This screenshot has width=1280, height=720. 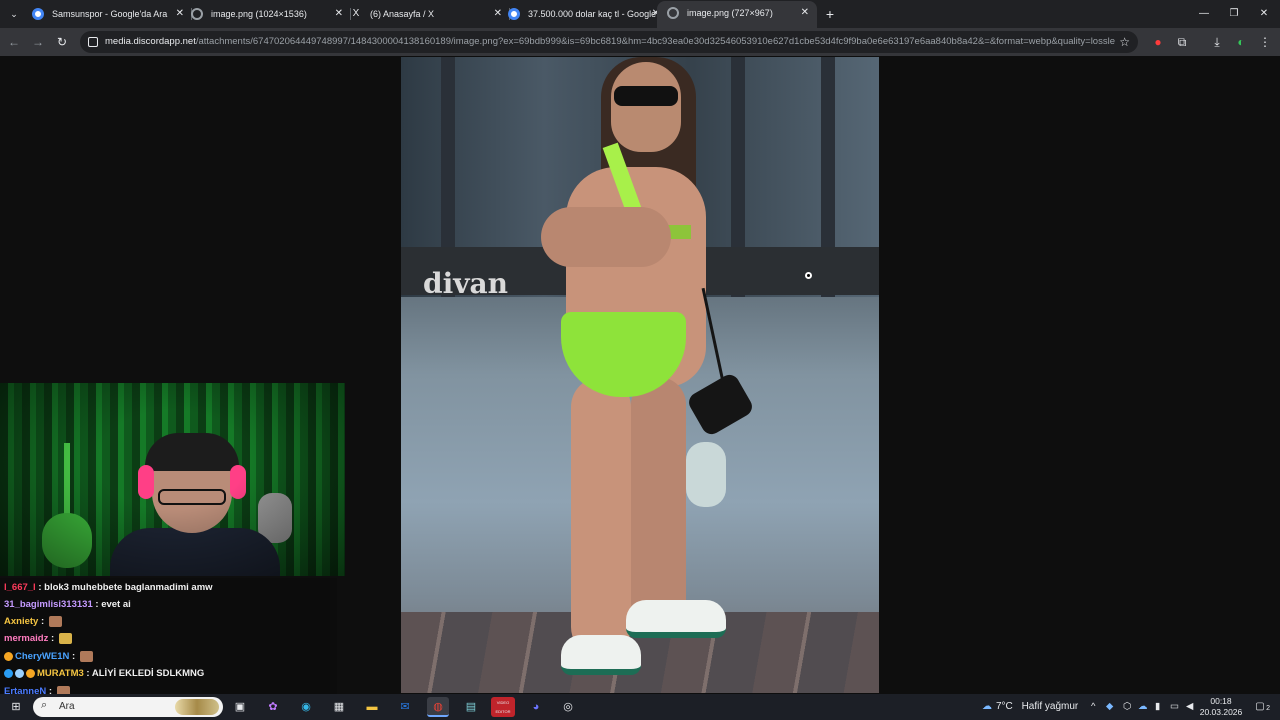 What do you see at coordinates (1050, 706) in the screenshot?
I see `weather-description: Hafif yağmur` at bounding box center [1050, 706].